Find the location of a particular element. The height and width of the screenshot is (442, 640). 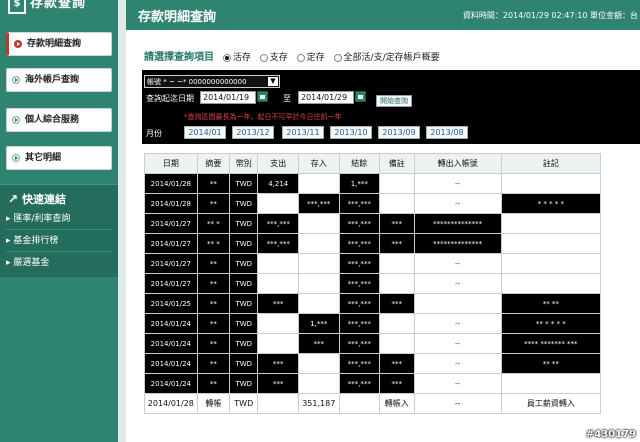

table-row: 2014/01/28 ** TWD 4,214 1,*** -- is located at coordinates (373, 183).